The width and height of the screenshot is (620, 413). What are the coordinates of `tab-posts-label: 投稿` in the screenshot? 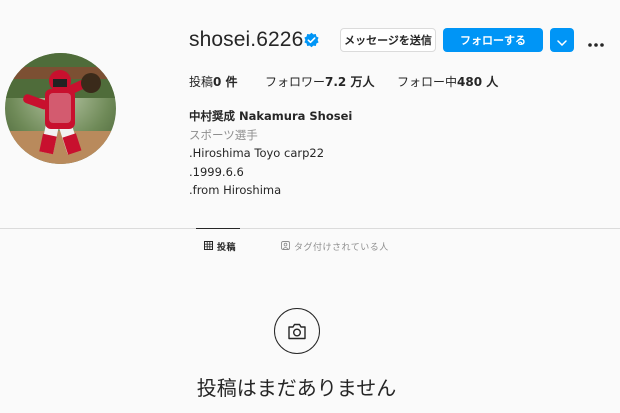 It's located at (227, 248).